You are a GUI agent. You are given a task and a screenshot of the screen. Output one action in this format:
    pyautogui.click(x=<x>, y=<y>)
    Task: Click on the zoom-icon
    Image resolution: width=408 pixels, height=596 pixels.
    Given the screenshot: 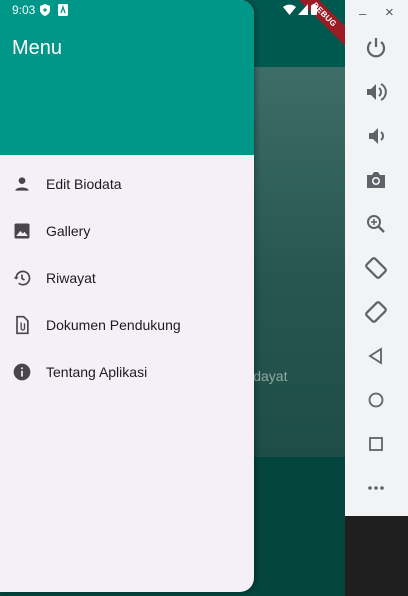 What is the action you would take?
    pyautogui.click(x=376, y=224)
    